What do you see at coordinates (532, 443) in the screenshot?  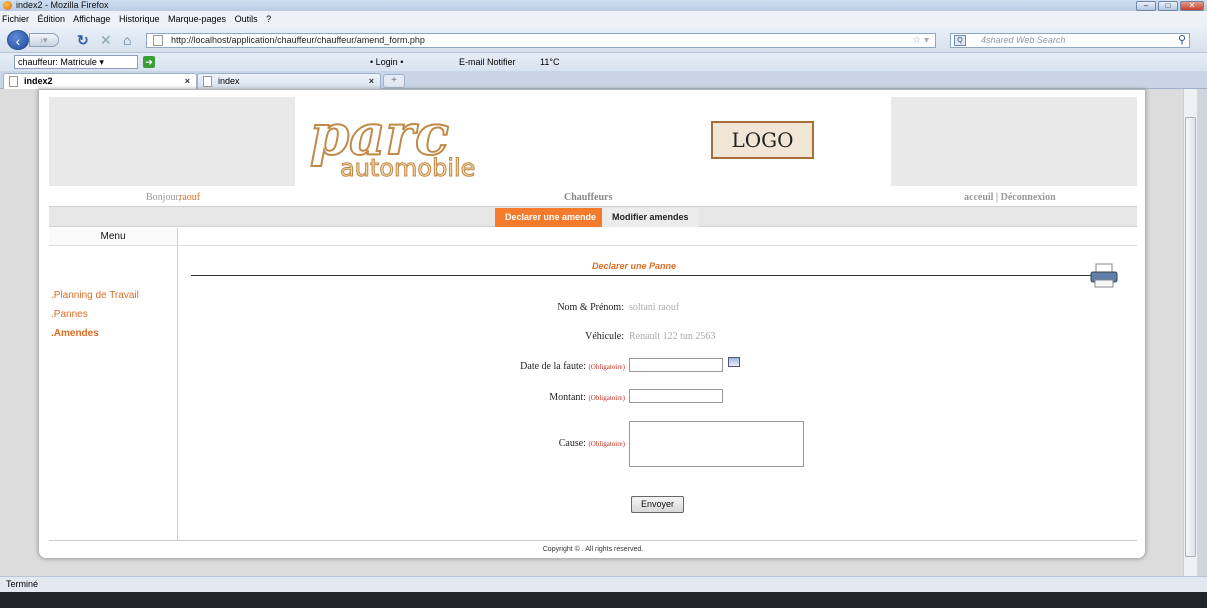 I see `cause-label: Cause: (Obligatoire)` at bounding box center [532, 443].